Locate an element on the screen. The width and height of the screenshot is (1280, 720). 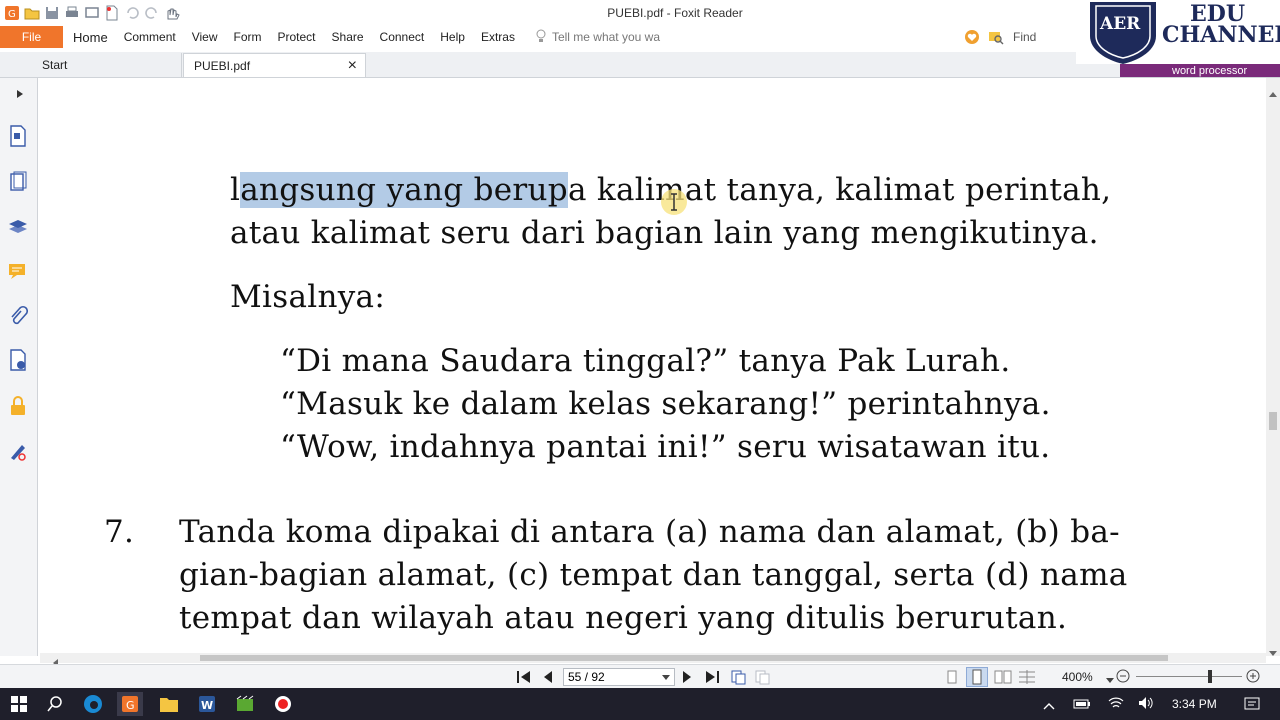
tab-puebi-label: PUEBI.pdf is located at coordinates (222, 65).